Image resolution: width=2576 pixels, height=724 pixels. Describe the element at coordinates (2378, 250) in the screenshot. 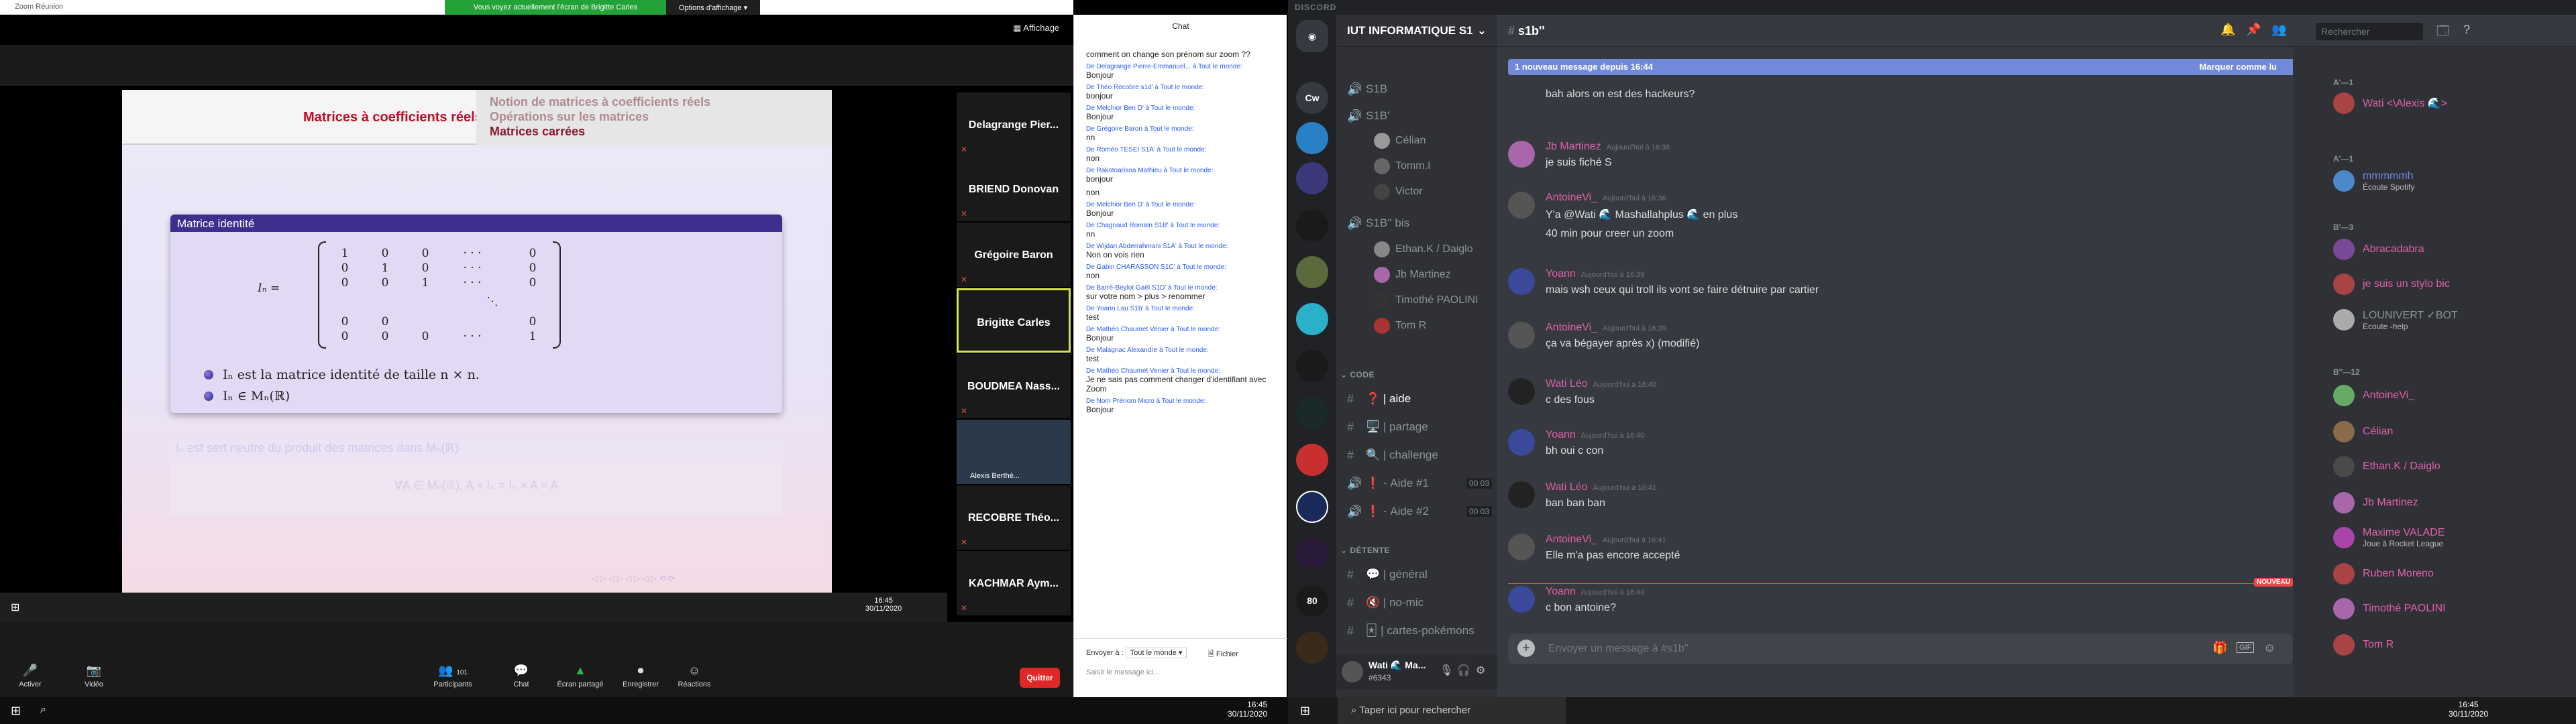

I see `member-item: Abracadabra` at that location.